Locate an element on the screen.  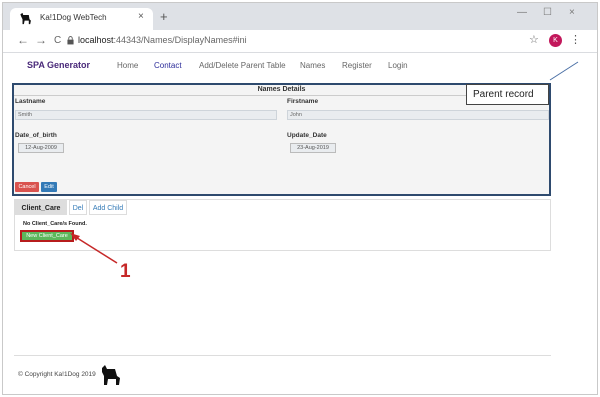
cancel-button: Cancel is located at coordinates (27, 187).